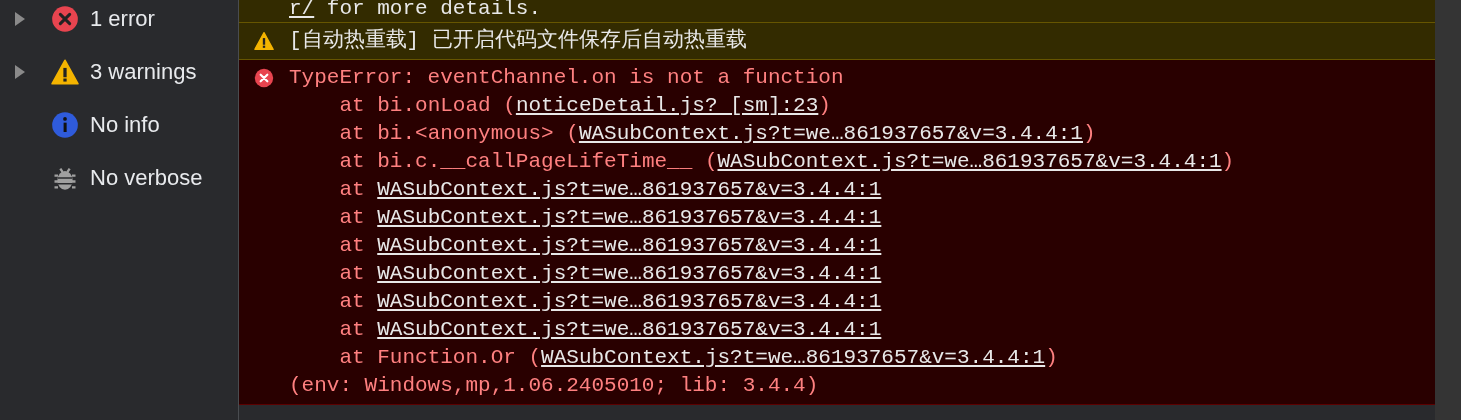 This screenshot has width=1461, height=420. I want to click on filter-label: 3 warnings, so click(143, 72).